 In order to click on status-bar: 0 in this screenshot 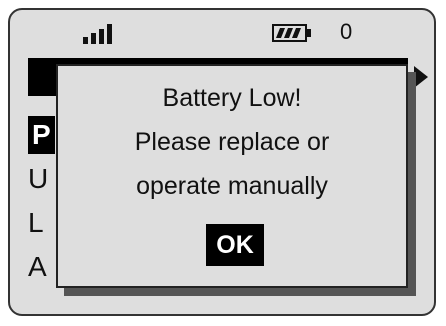, I will do `click(222, 32)`.